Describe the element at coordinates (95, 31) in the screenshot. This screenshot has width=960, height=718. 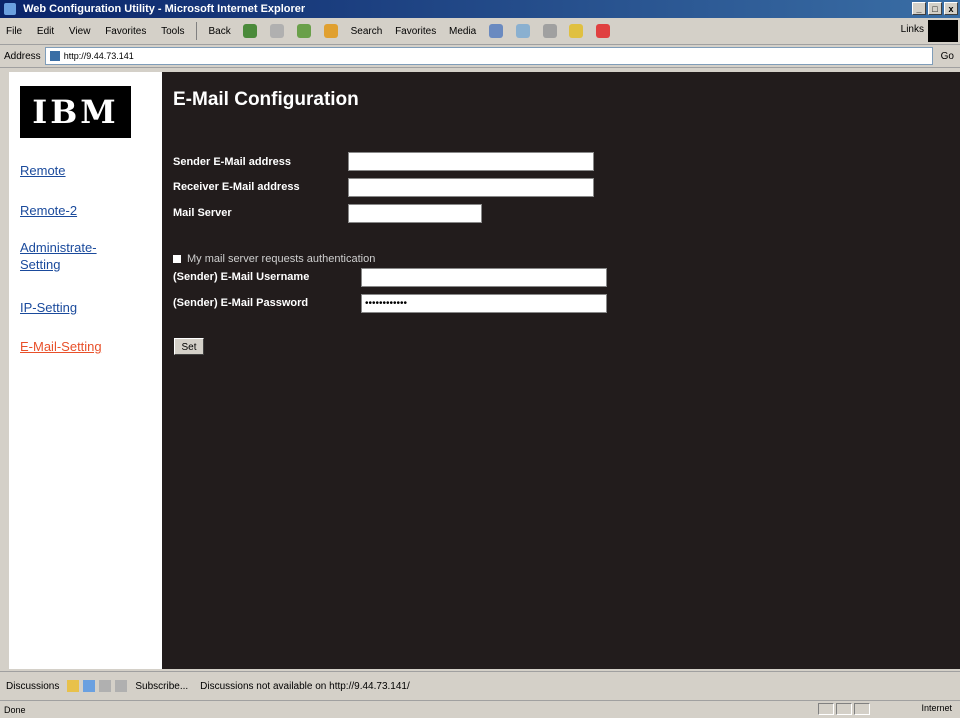
I see `menu-bar: File Edit View Favorites Tools` at that location.